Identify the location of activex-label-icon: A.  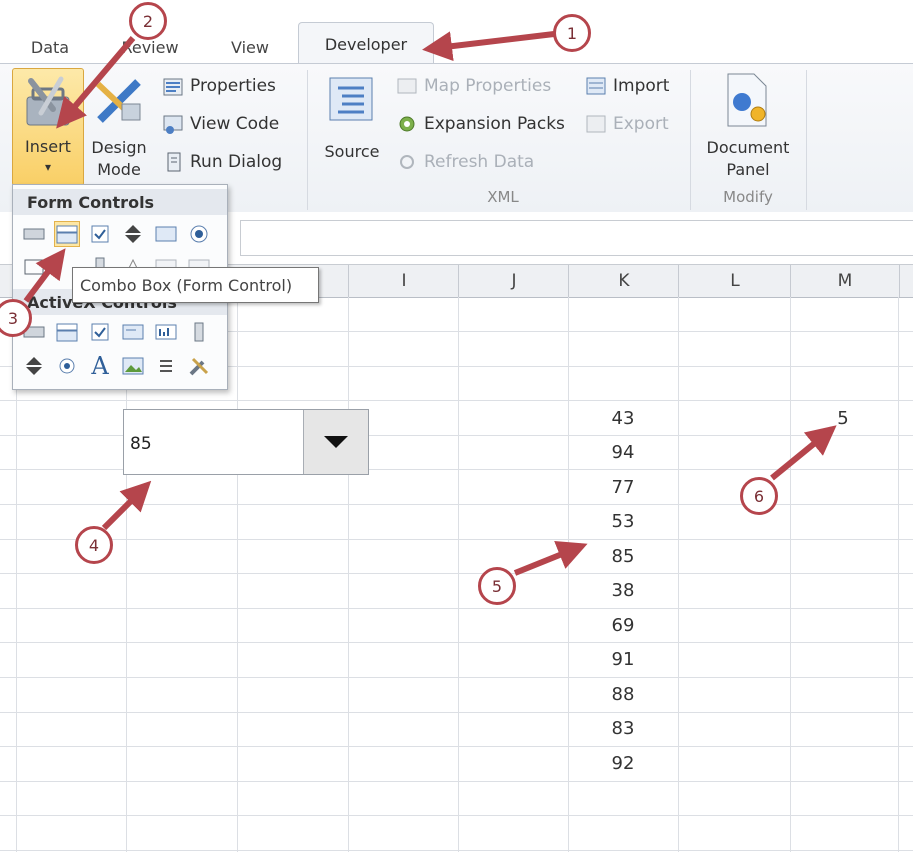
(100, 366).